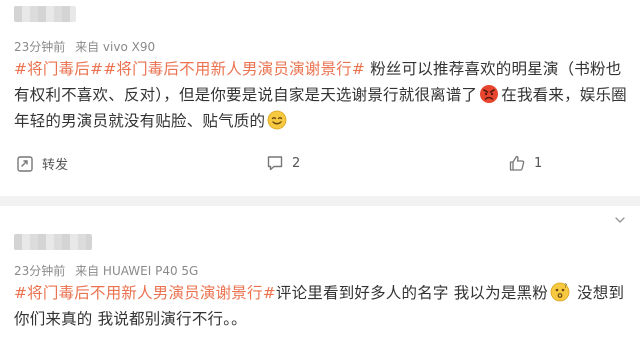  What do you see at coordinates (25, 163) in the screenshot?
I see `repost-icon` at bounding box center [25, 163].